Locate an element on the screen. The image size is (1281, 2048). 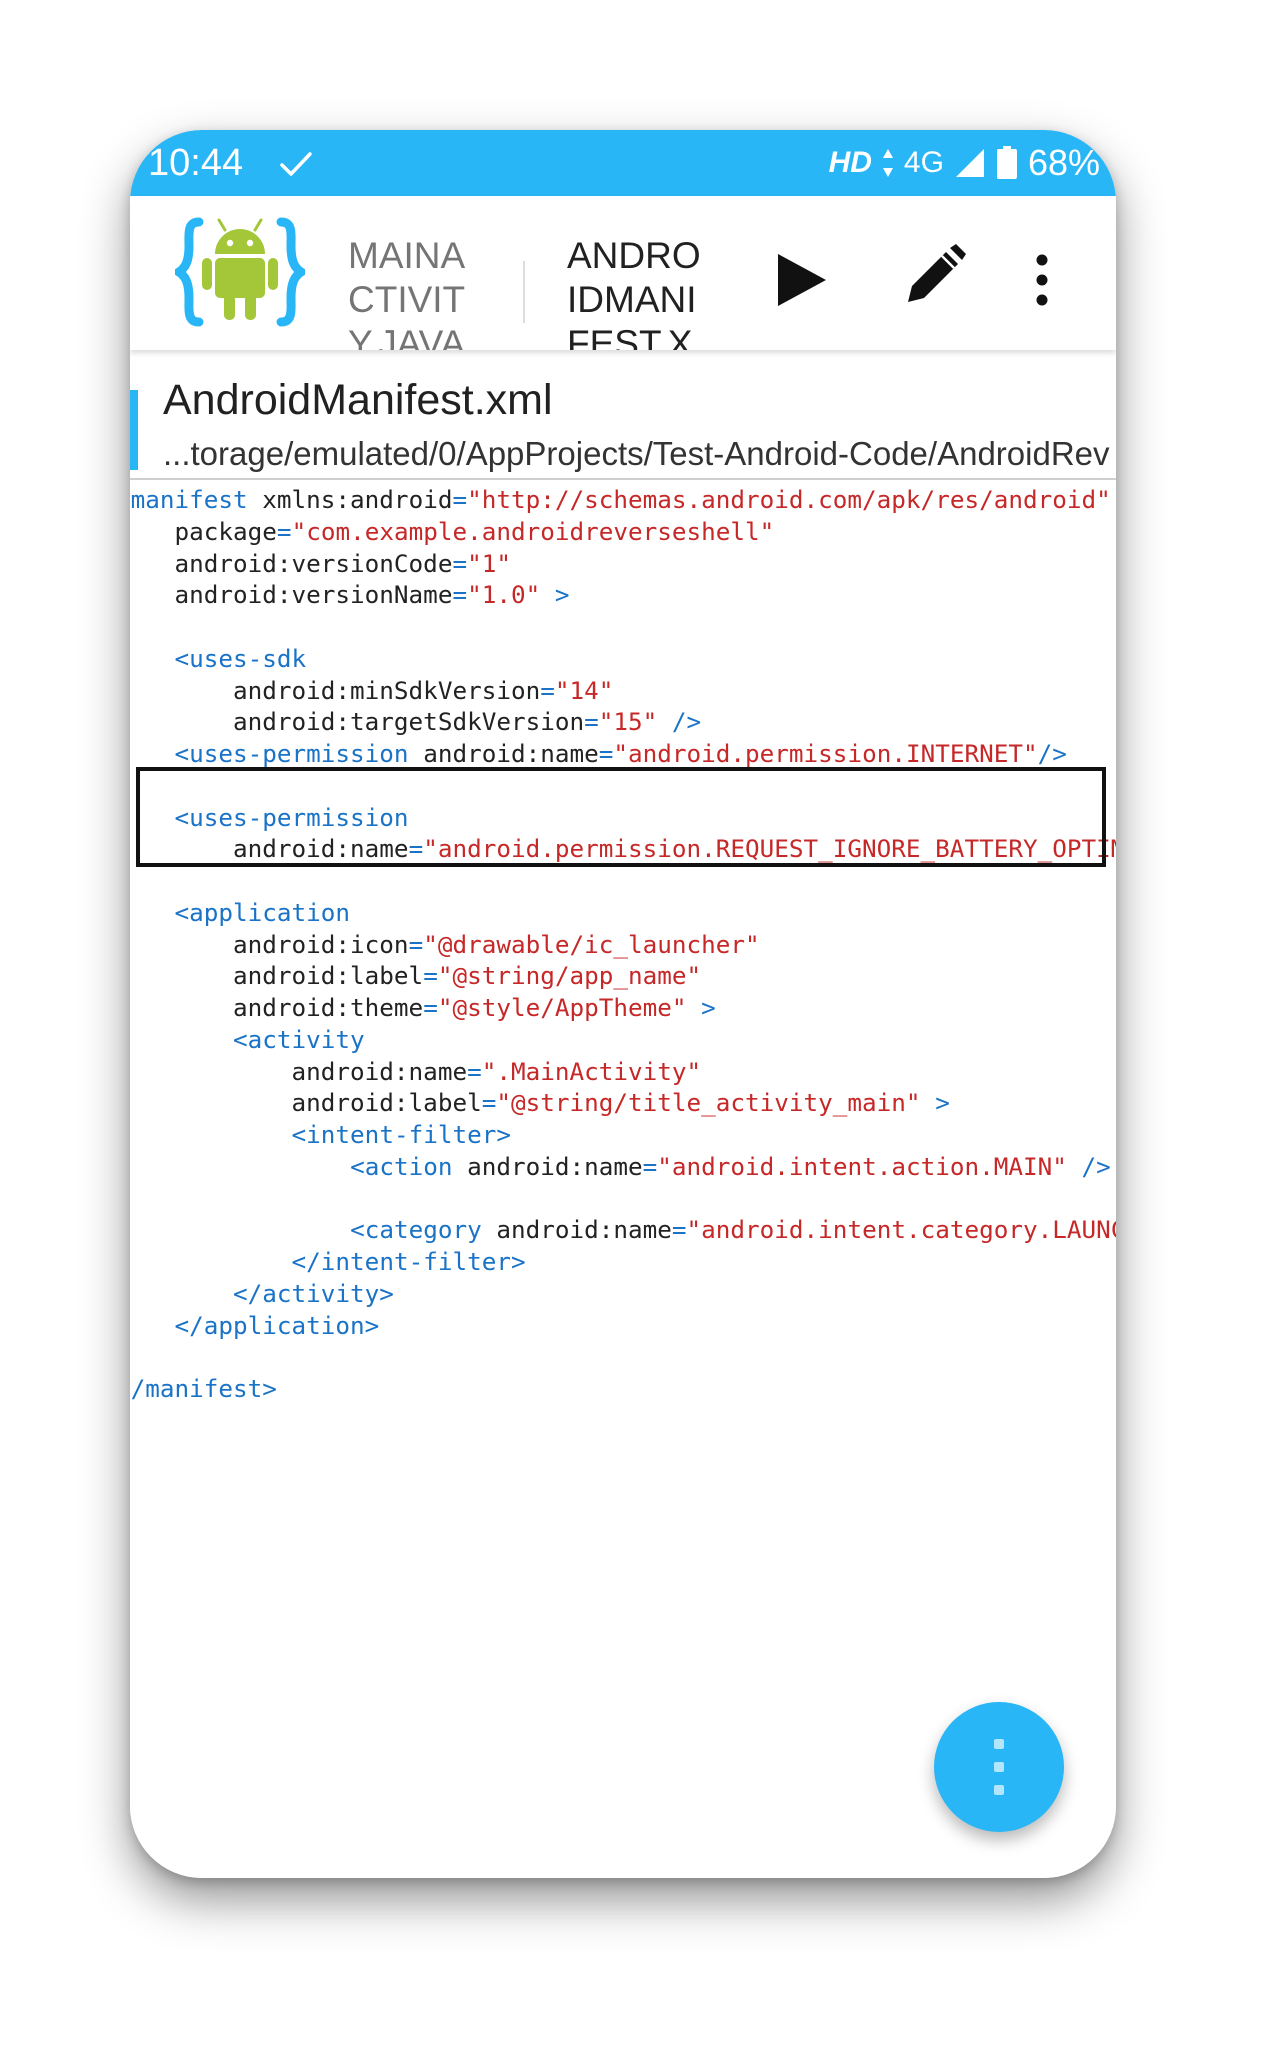
code-token: </activity> is located at coordinates (313, 1293).